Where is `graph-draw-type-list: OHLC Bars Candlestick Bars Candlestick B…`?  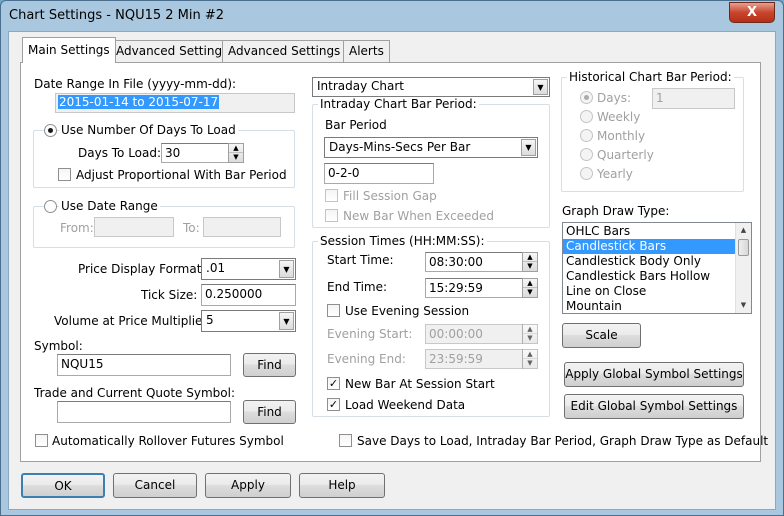 graph-draw-type-list: OHLC Bars Candlestick Bars Candlestick B… is located at coordinates (657, 268).